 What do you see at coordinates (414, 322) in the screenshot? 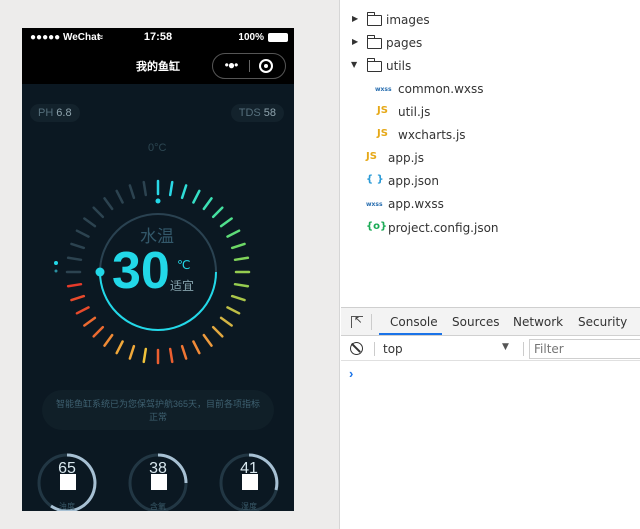
I see `tab-console: Console` at bounding box center [414, 322].